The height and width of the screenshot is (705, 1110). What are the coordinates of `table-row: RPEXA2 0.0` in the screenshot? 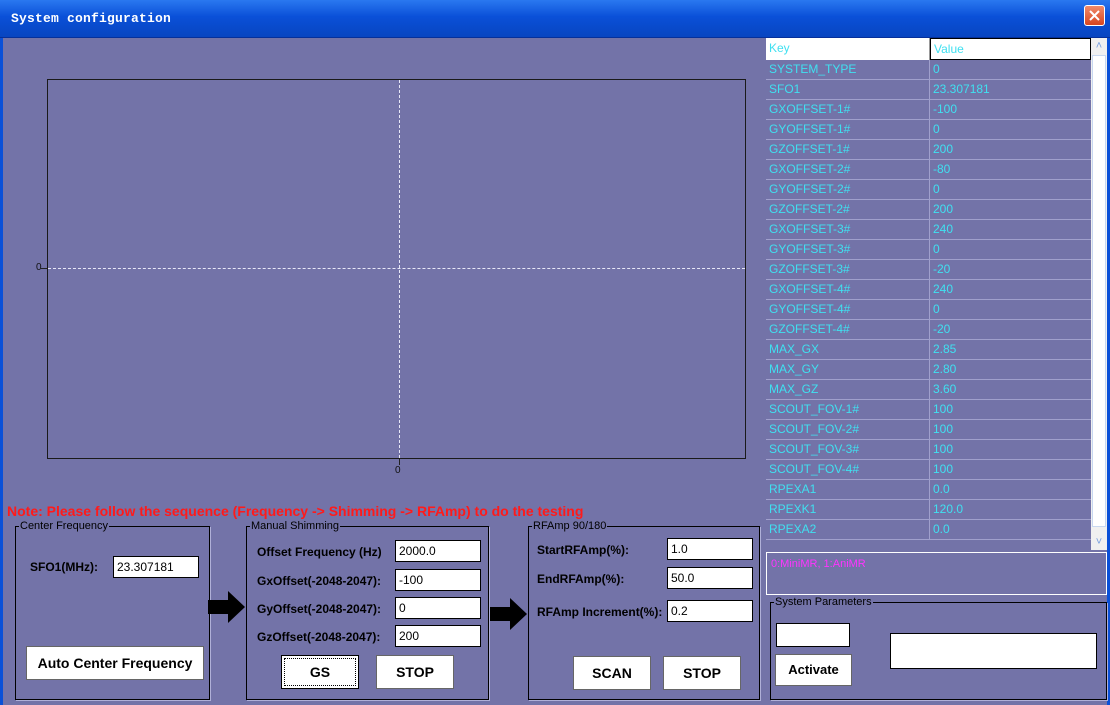 It's located at (928, 530).